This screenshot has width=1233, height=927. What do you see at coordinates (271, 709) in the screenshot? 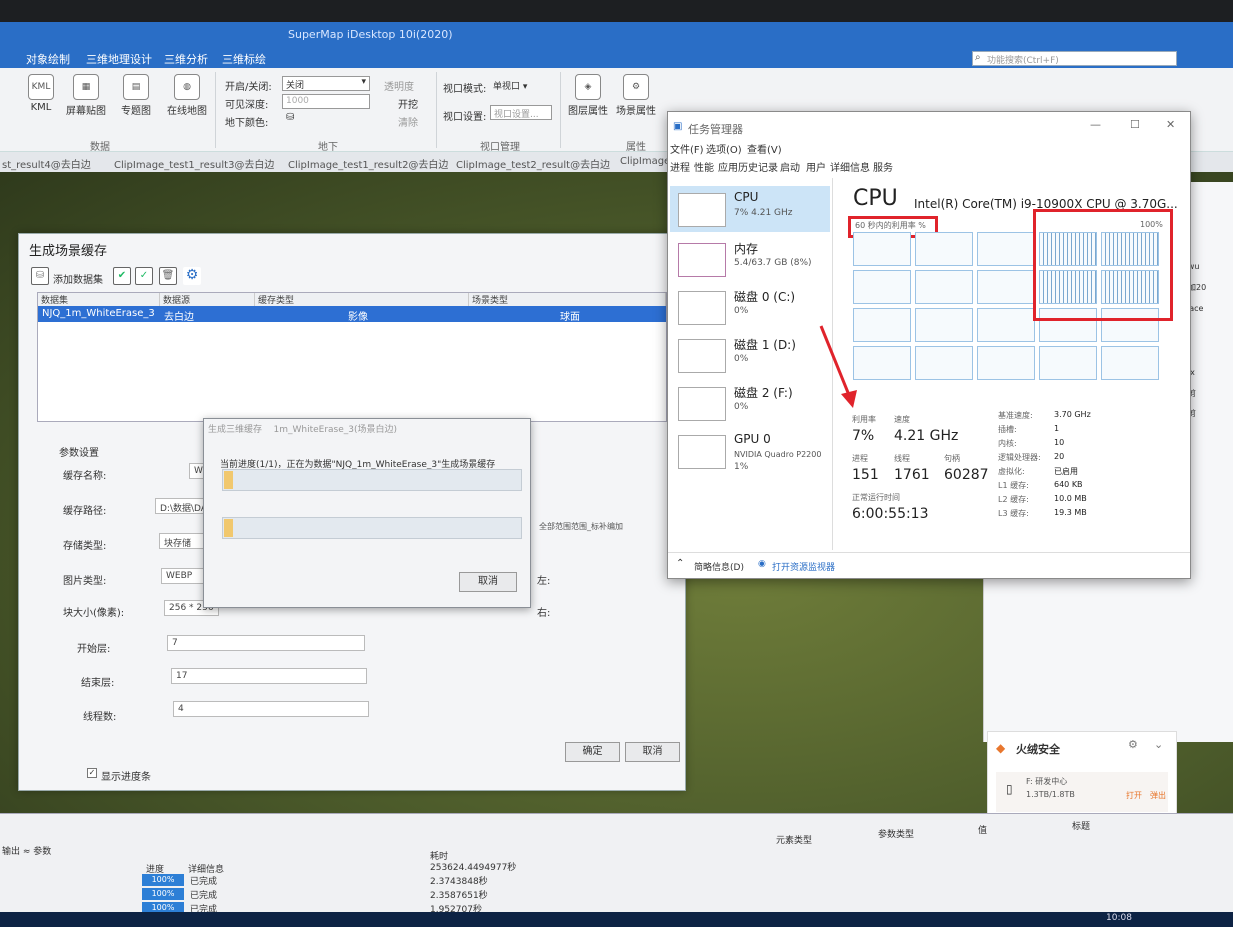
I see `thread-count-input: 4` at bounding box center [271, 709].